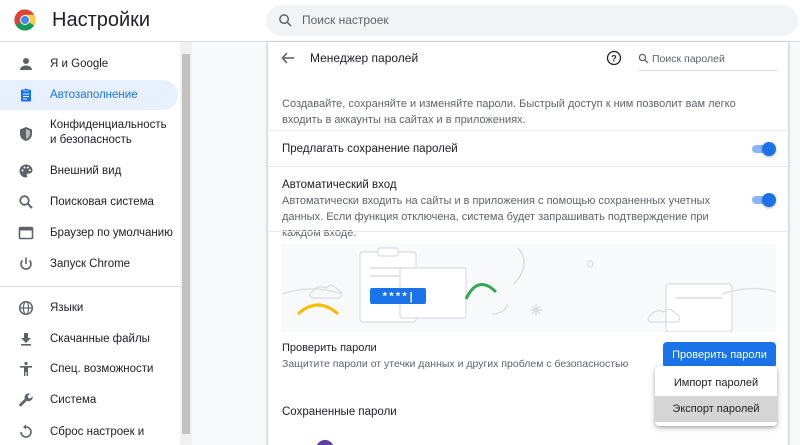 The image size is (800, 445). I want to click on offer-save-label: Предлагать сохранение паролей, so click(370, 149).